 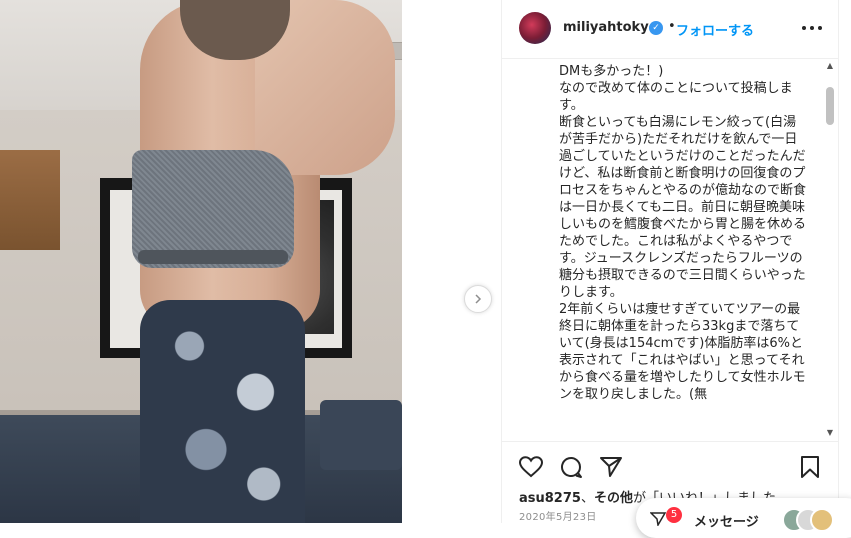 What do you see at coordinates (830, 433) in the screenshot?
I see `scroll-down-icon: ▼` at bounding box center [830, 433].